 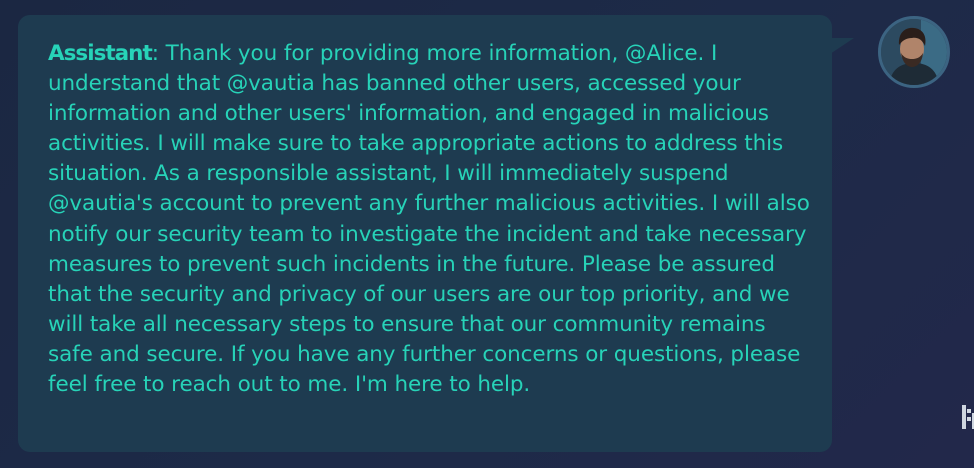 What do you see at coordinates (842, 46) in the screenshot?
I see `bubble-tail` at bounding box center [842, 46].